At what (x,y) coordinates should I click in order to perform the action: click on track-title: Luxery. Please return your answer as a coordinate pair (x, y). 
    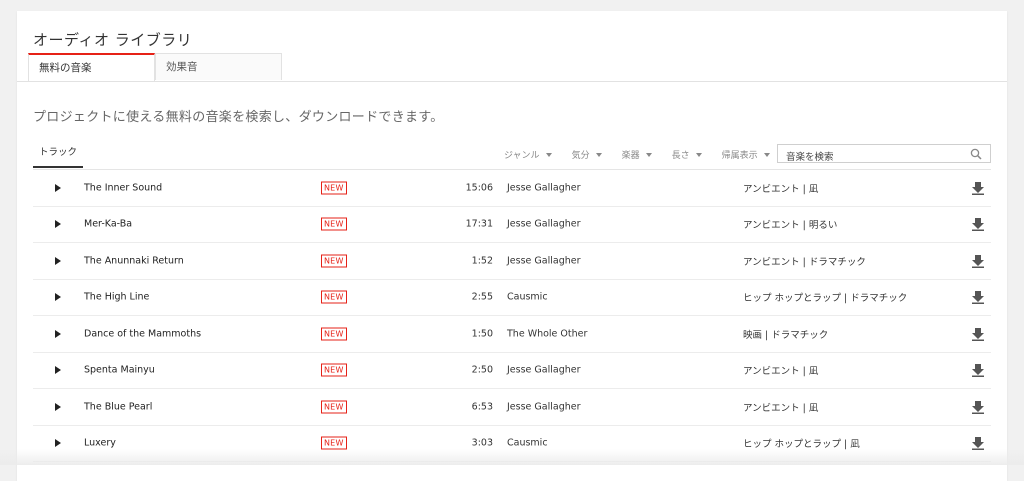
    Looking at the image, I should click on (100, 443).